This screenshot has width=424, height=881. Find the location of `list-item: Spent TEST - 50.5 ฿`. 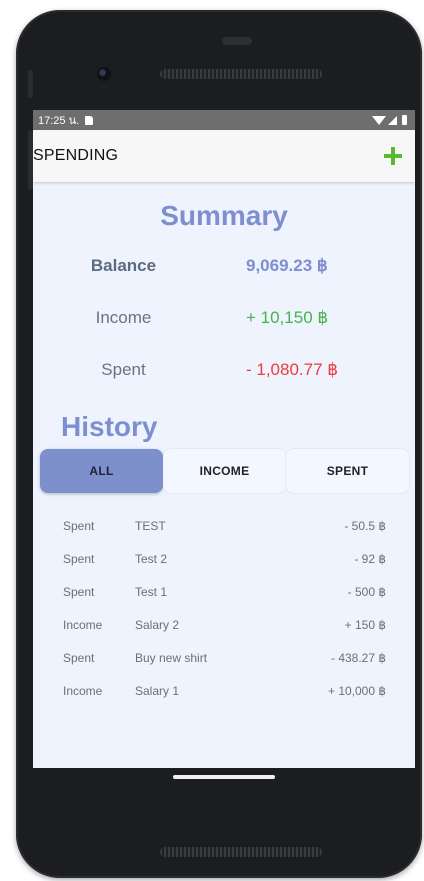

list-item: Spent TEST - 50.5 ฿ is located at coordinates (224, 525).